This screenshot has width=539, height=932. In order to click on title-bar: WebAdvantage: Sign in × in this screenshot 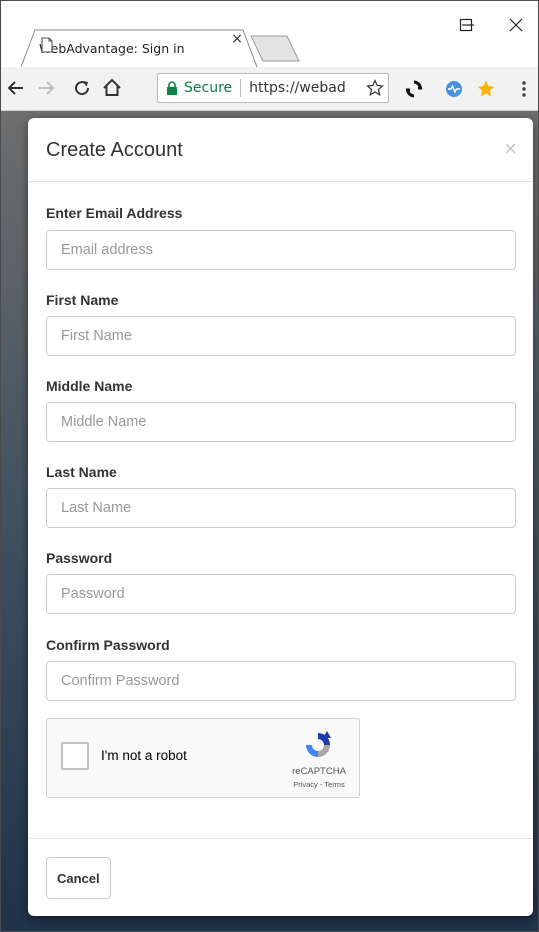, I will do `click(269, 34)`.